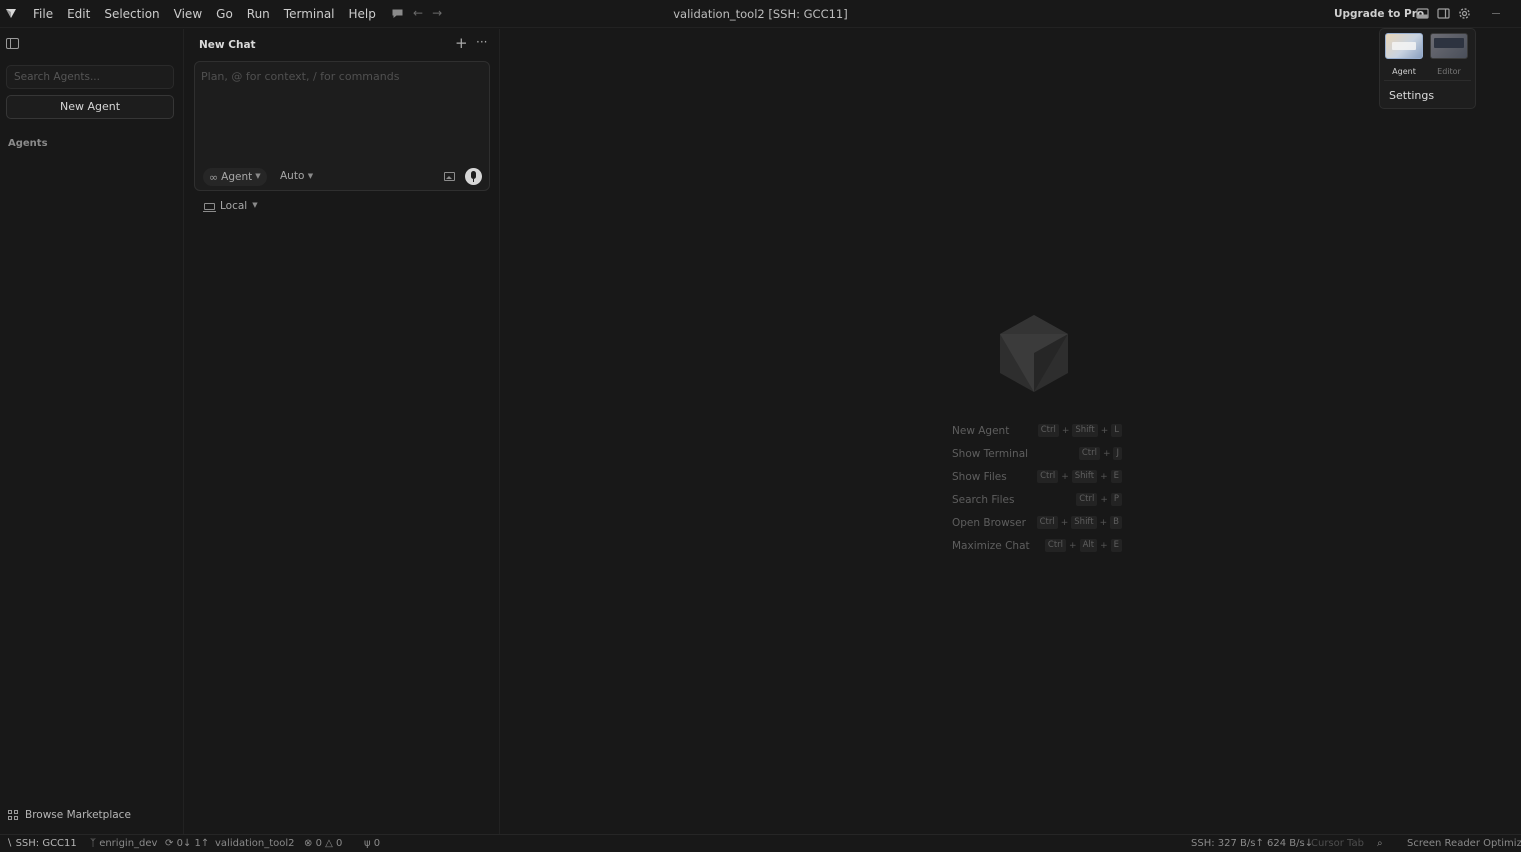 The height and width of the screenshot is (852, 1521). I want to click on search-agents-input, so click(90, 77).